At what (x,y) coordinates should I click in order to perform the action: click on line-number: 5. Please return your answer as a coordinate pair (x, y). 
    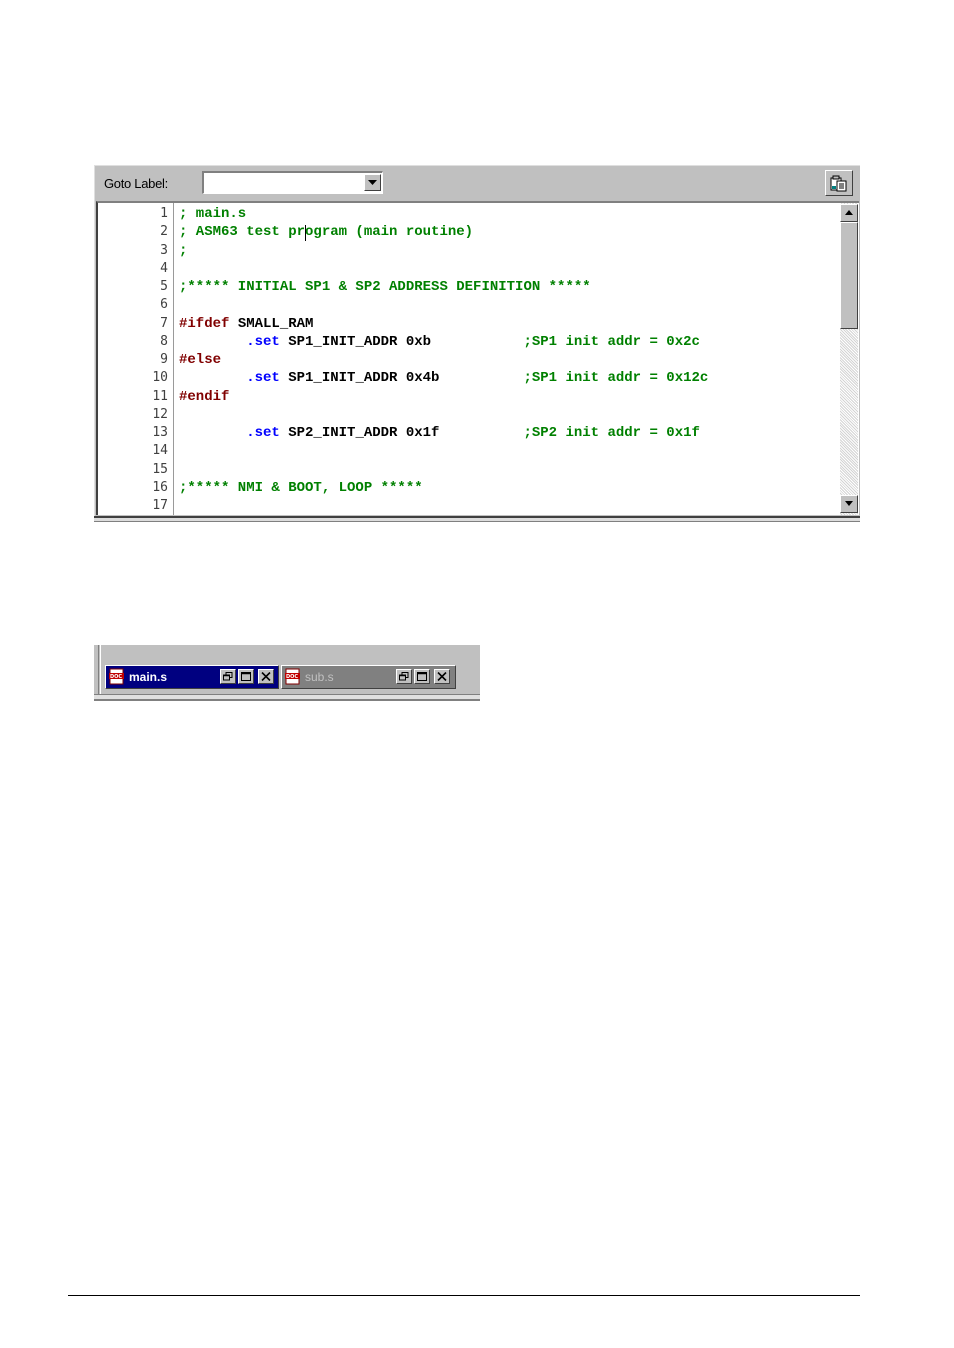
    Looking at the image, I should click on (164, 286).